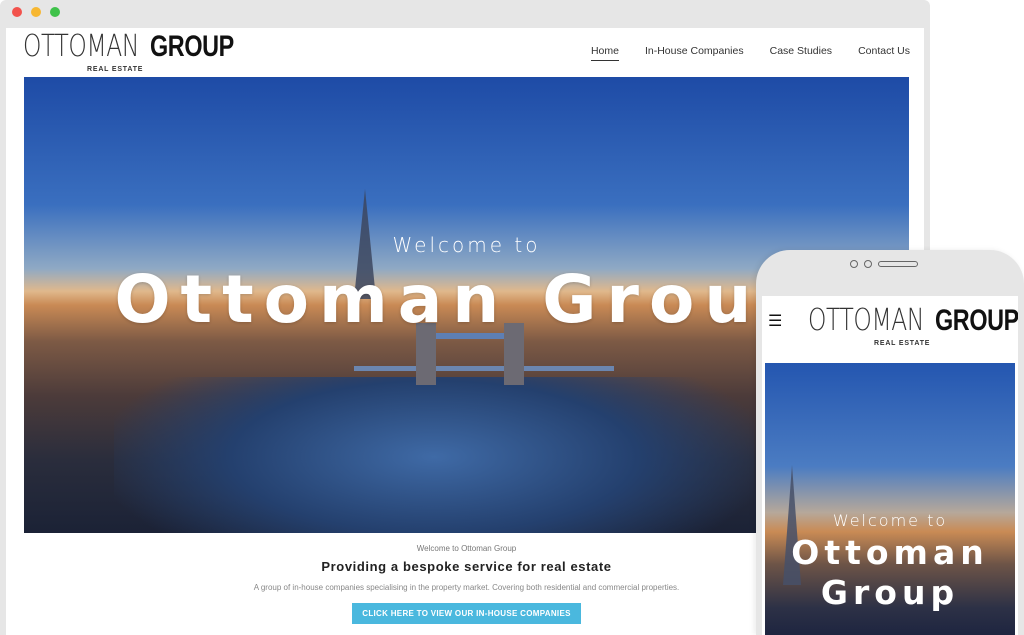 This screenshot has width=1024, height=635. What do you see at coordinates (775, 322) in the screenshot?
I see `hamburger-icon: ☰` at bounding box center [775, 322].